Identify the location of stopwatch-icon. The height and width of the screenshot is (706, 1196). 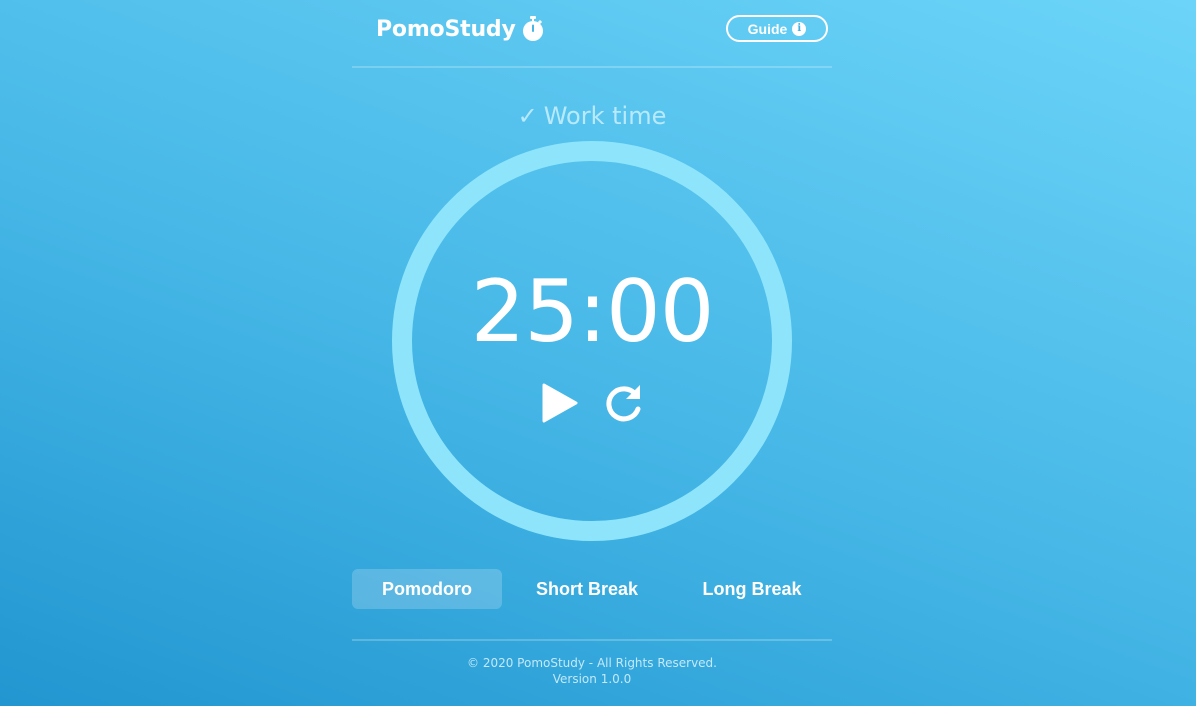
(533, 29).